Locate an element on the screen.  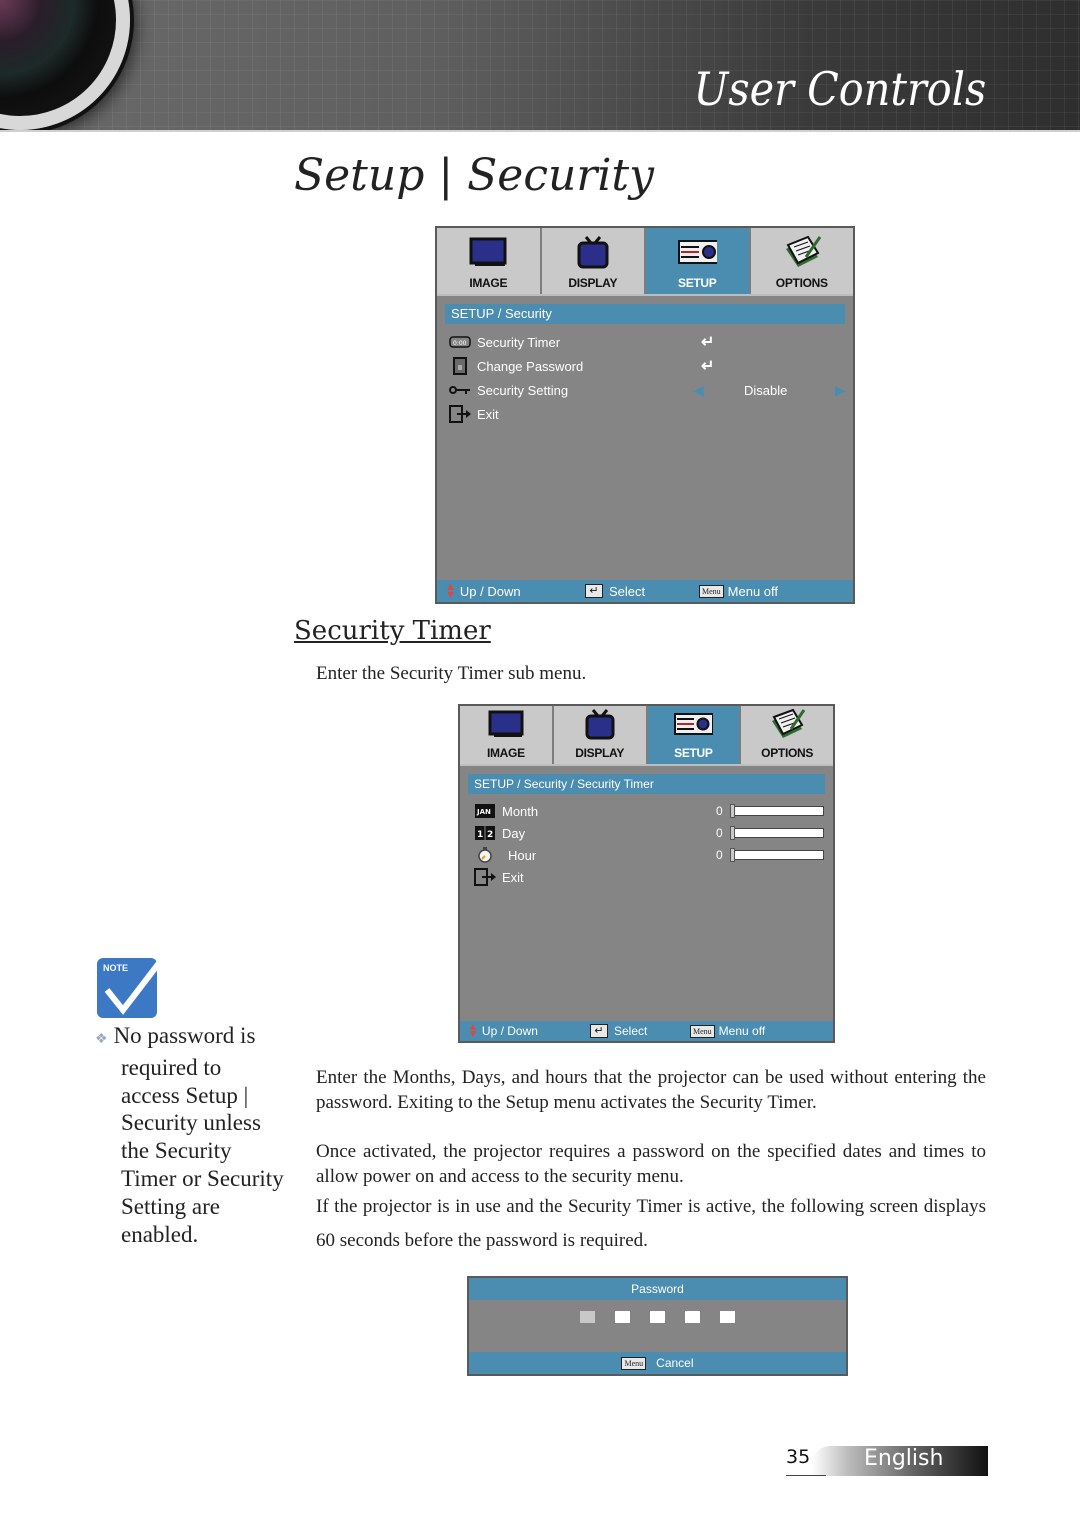
language-tab: English is located at coordinates (900, 1461).